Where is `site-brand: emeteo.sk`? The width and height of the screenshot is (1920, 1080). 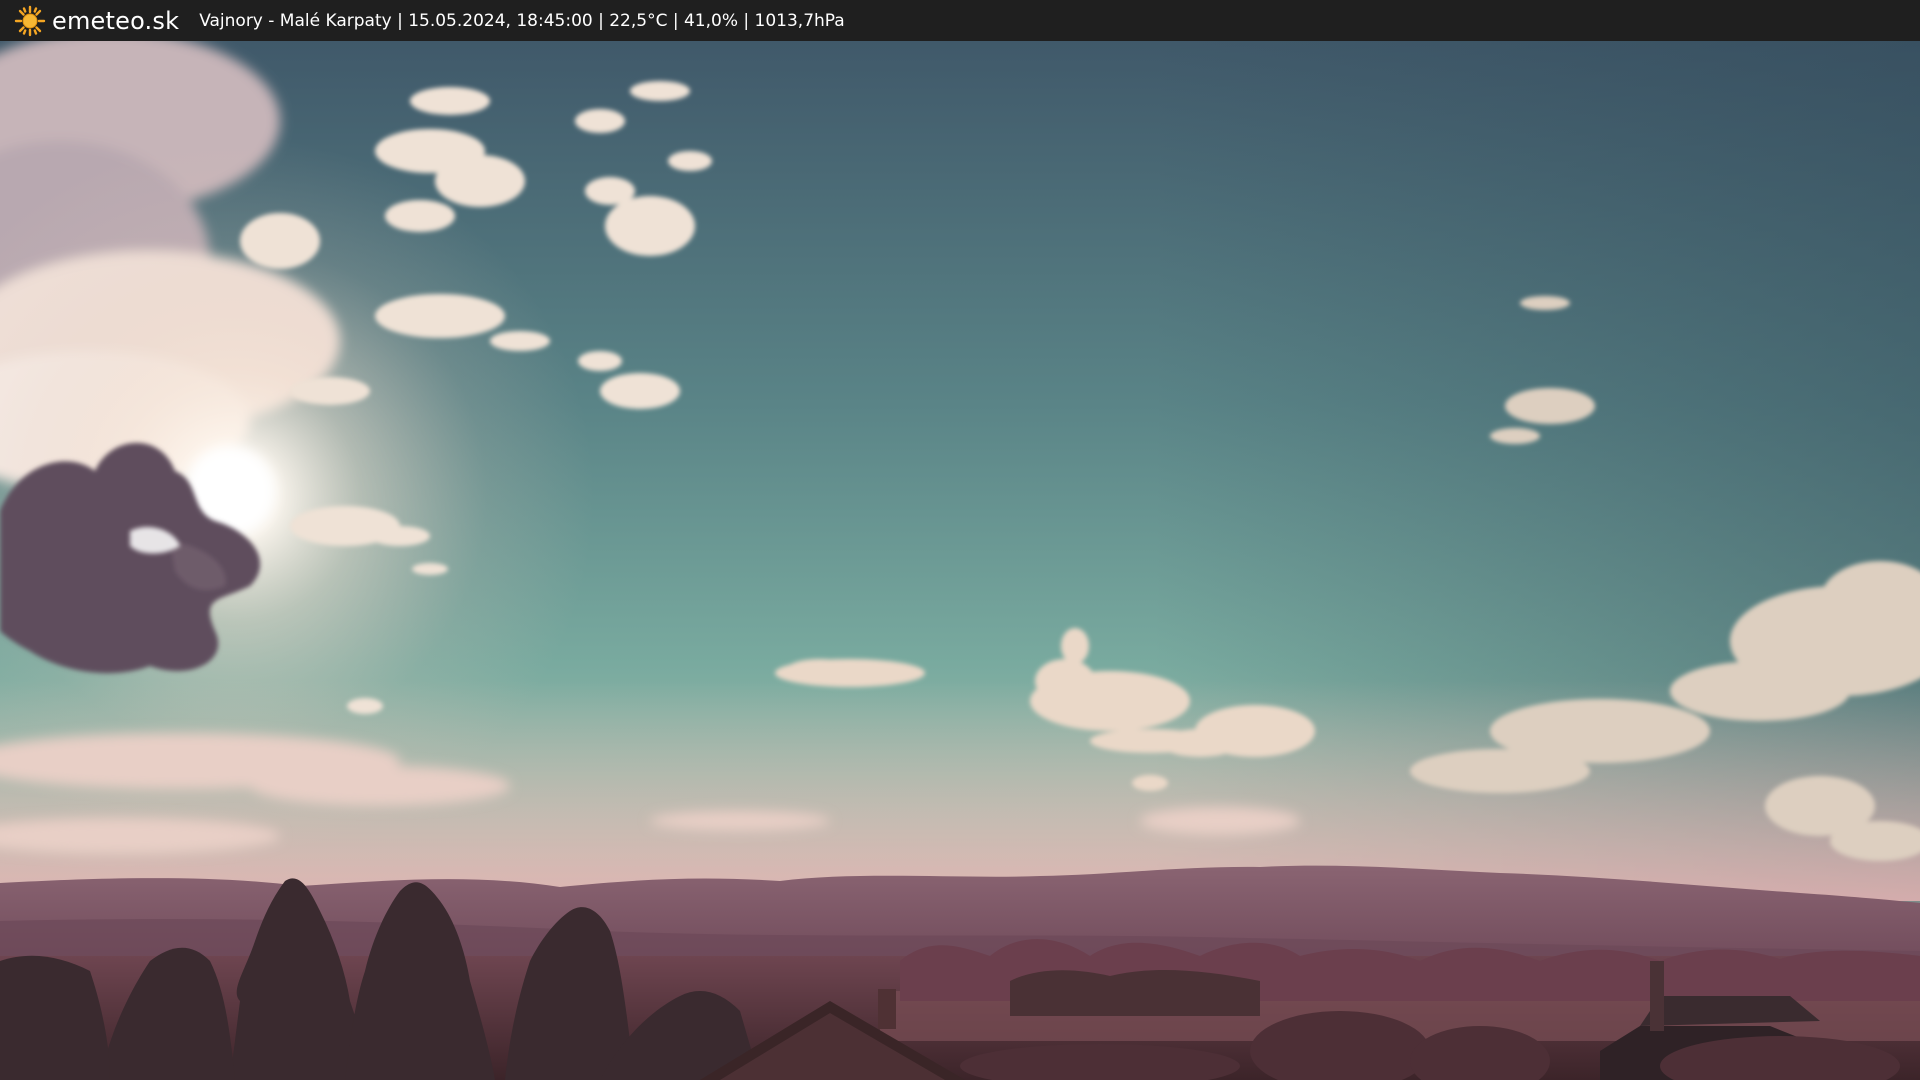
site-brand: emeteo.sk is located at coordinates (116, 20).